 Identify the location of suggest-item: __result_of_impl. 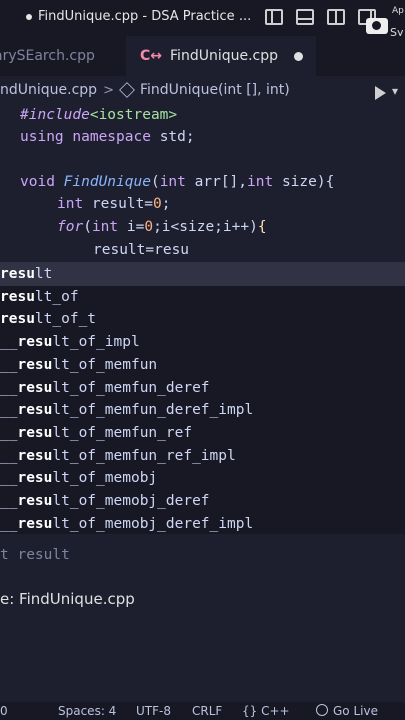
(202, 342).